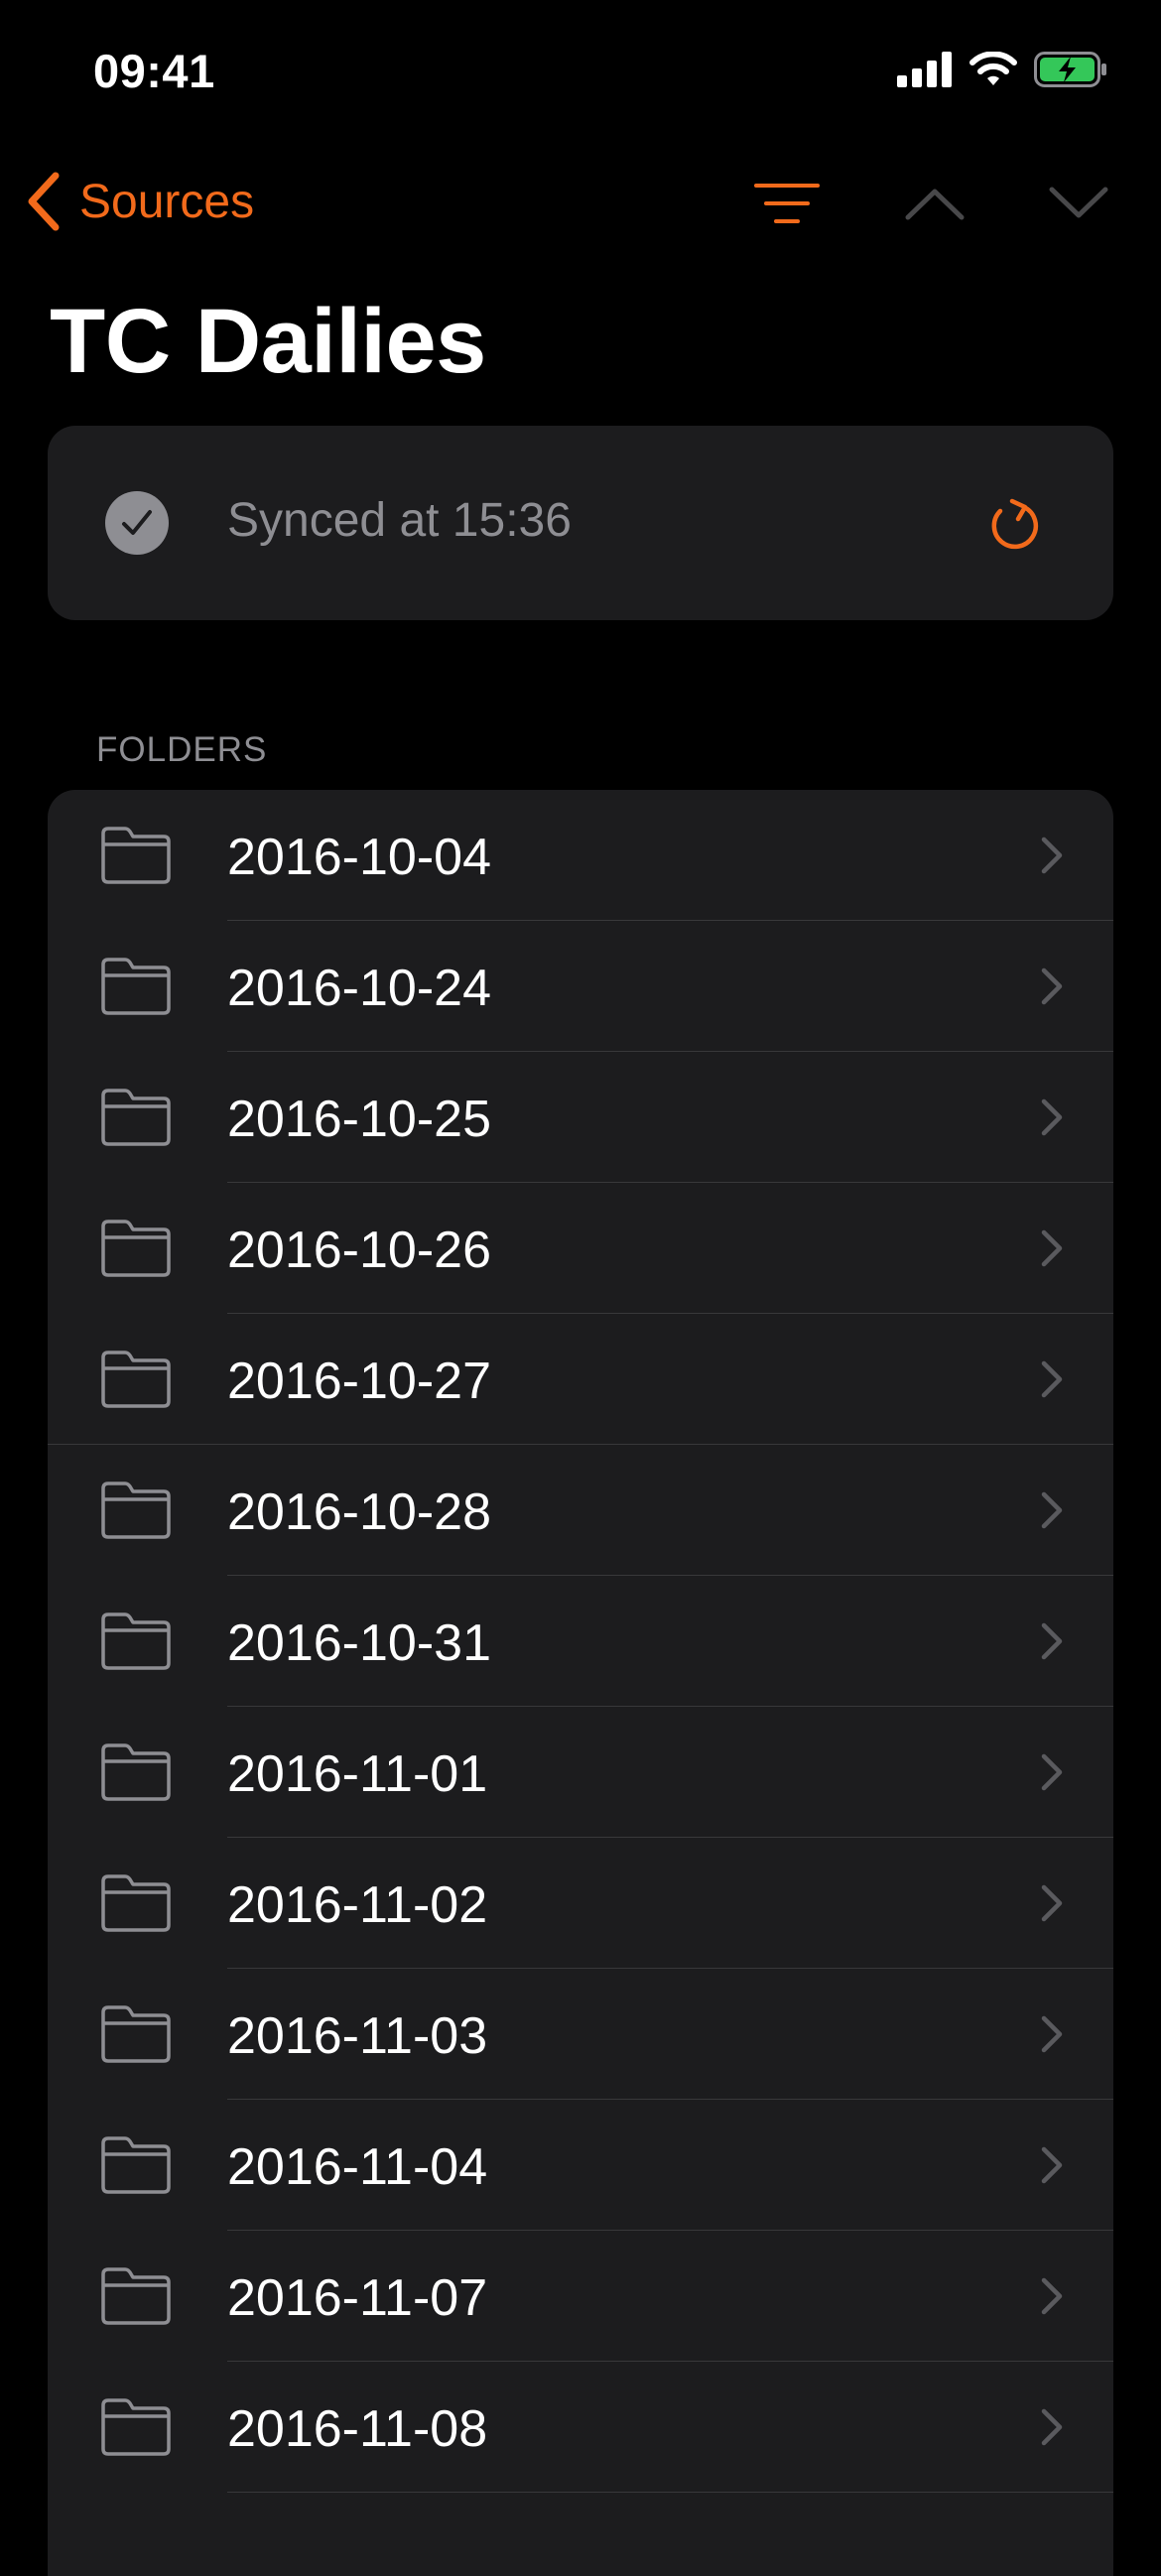  Describe the element at coordinates (580, 1904) in the screenshot. I see `folder-row: 2016-11-02` at that location.